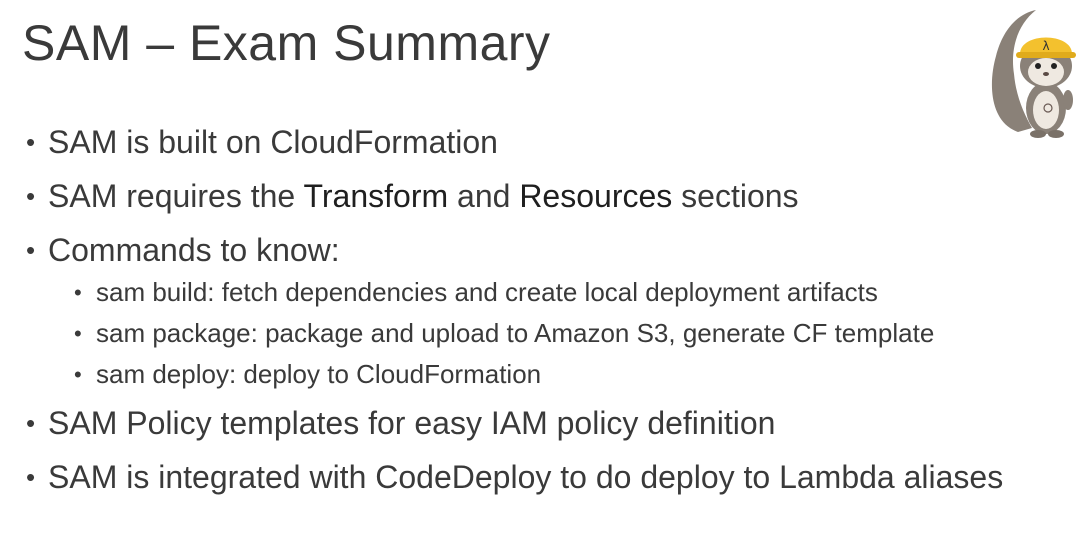 The width and height of the screenshot is (1080, 549). I want to click on bullet-text-pre: SAM requires the, so click(176, 196).